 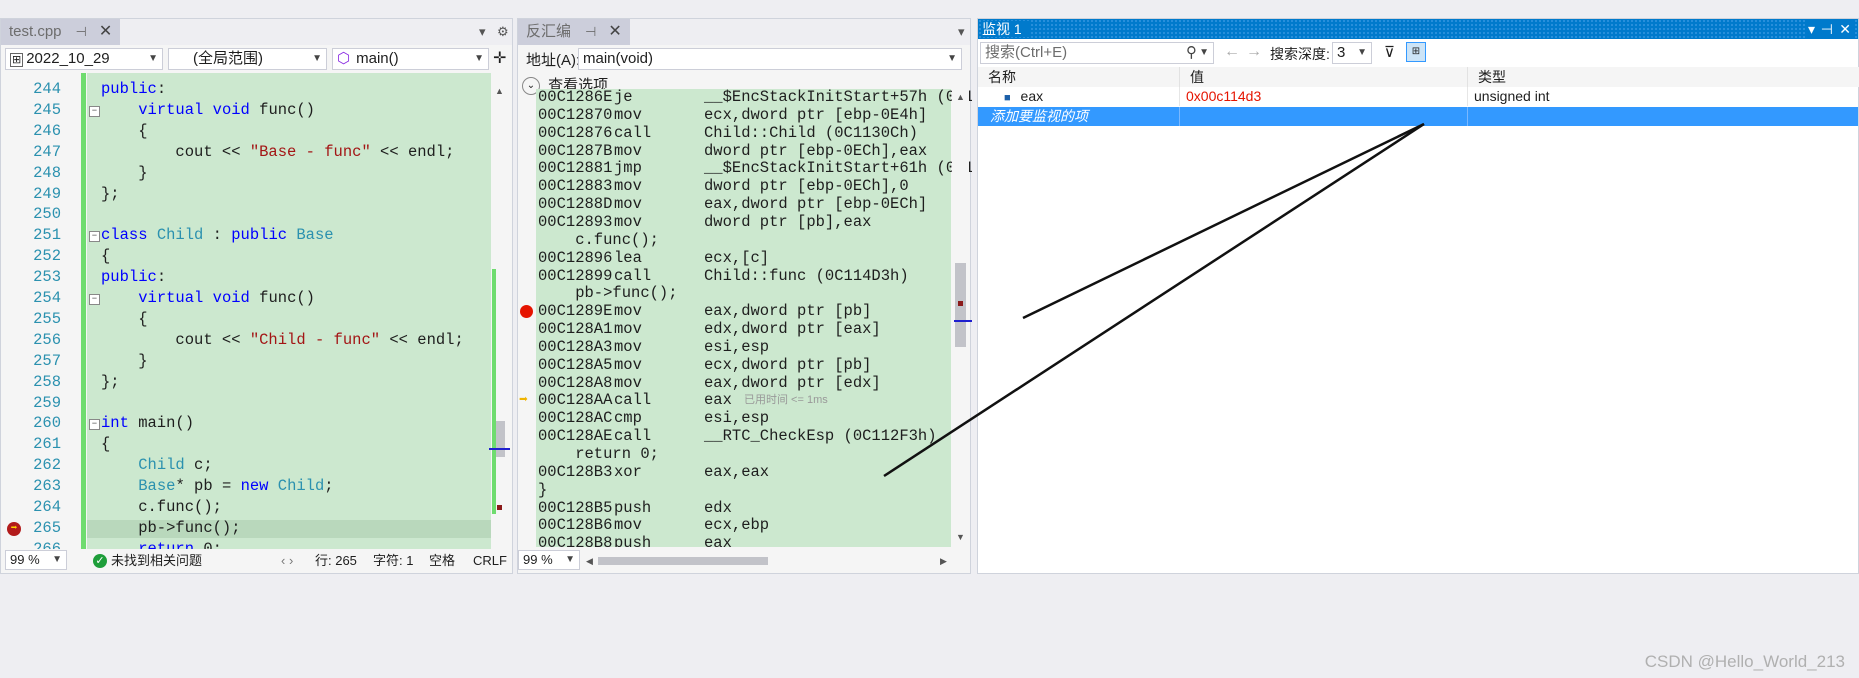 What do you see at coordinates (745, 151) in the screenshot?
I see `asm-line: 00C1287B mov dword ptr [ebp-0ECh],eax` at bounding box center [745, 151].